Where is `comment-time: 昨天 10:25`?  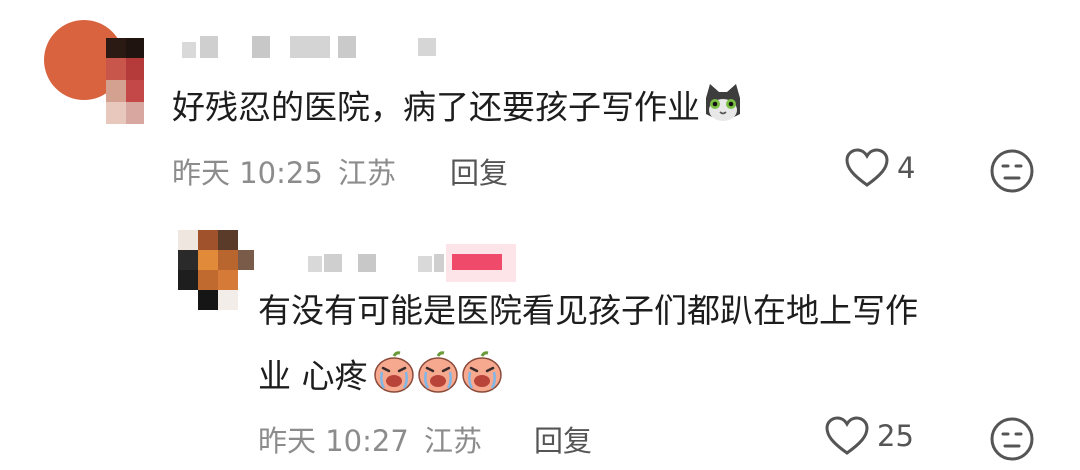 comment-time: 昨天 10:25 is located at coordinates (247, 173).